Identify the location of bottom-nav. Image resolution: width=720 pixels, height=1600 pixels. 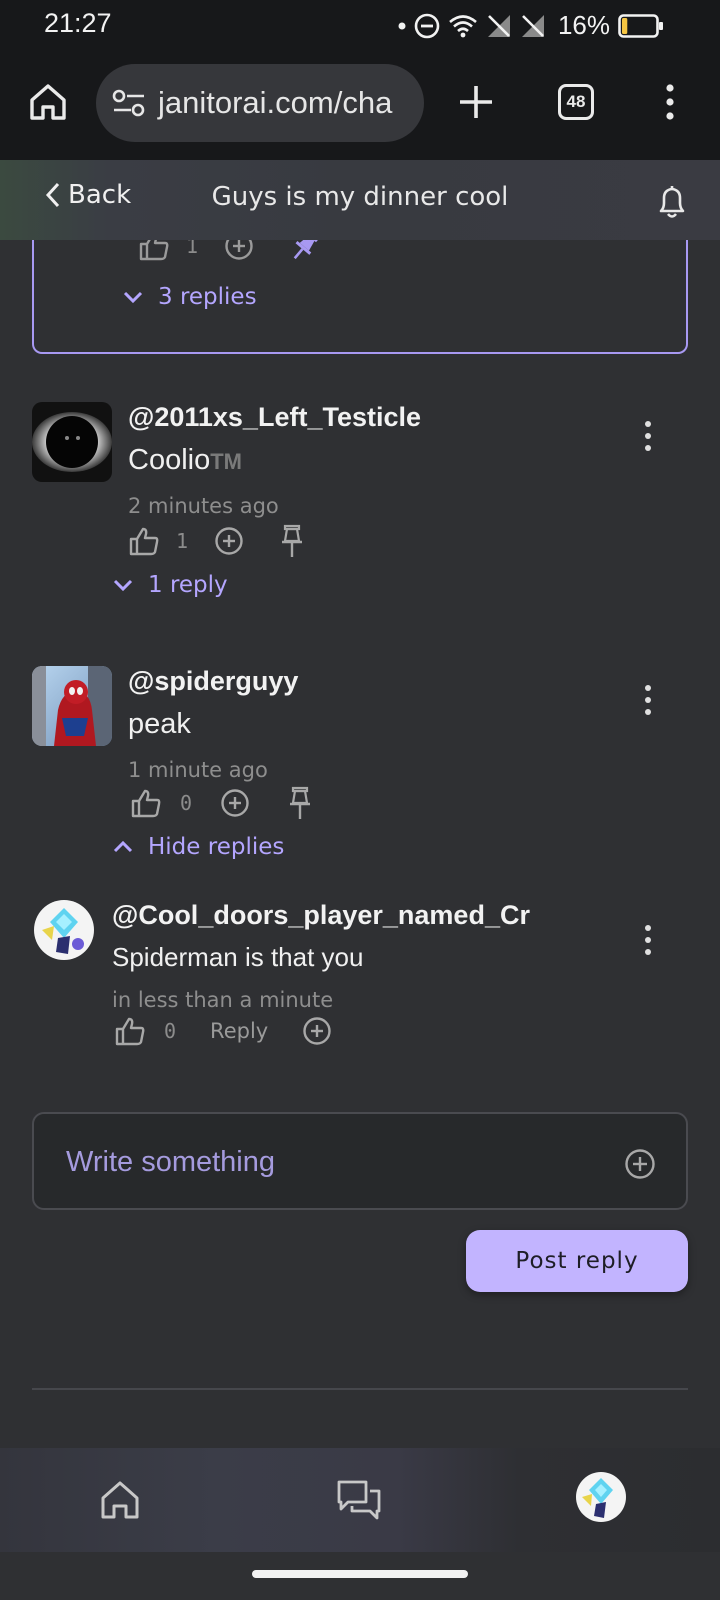
(360, 1500).